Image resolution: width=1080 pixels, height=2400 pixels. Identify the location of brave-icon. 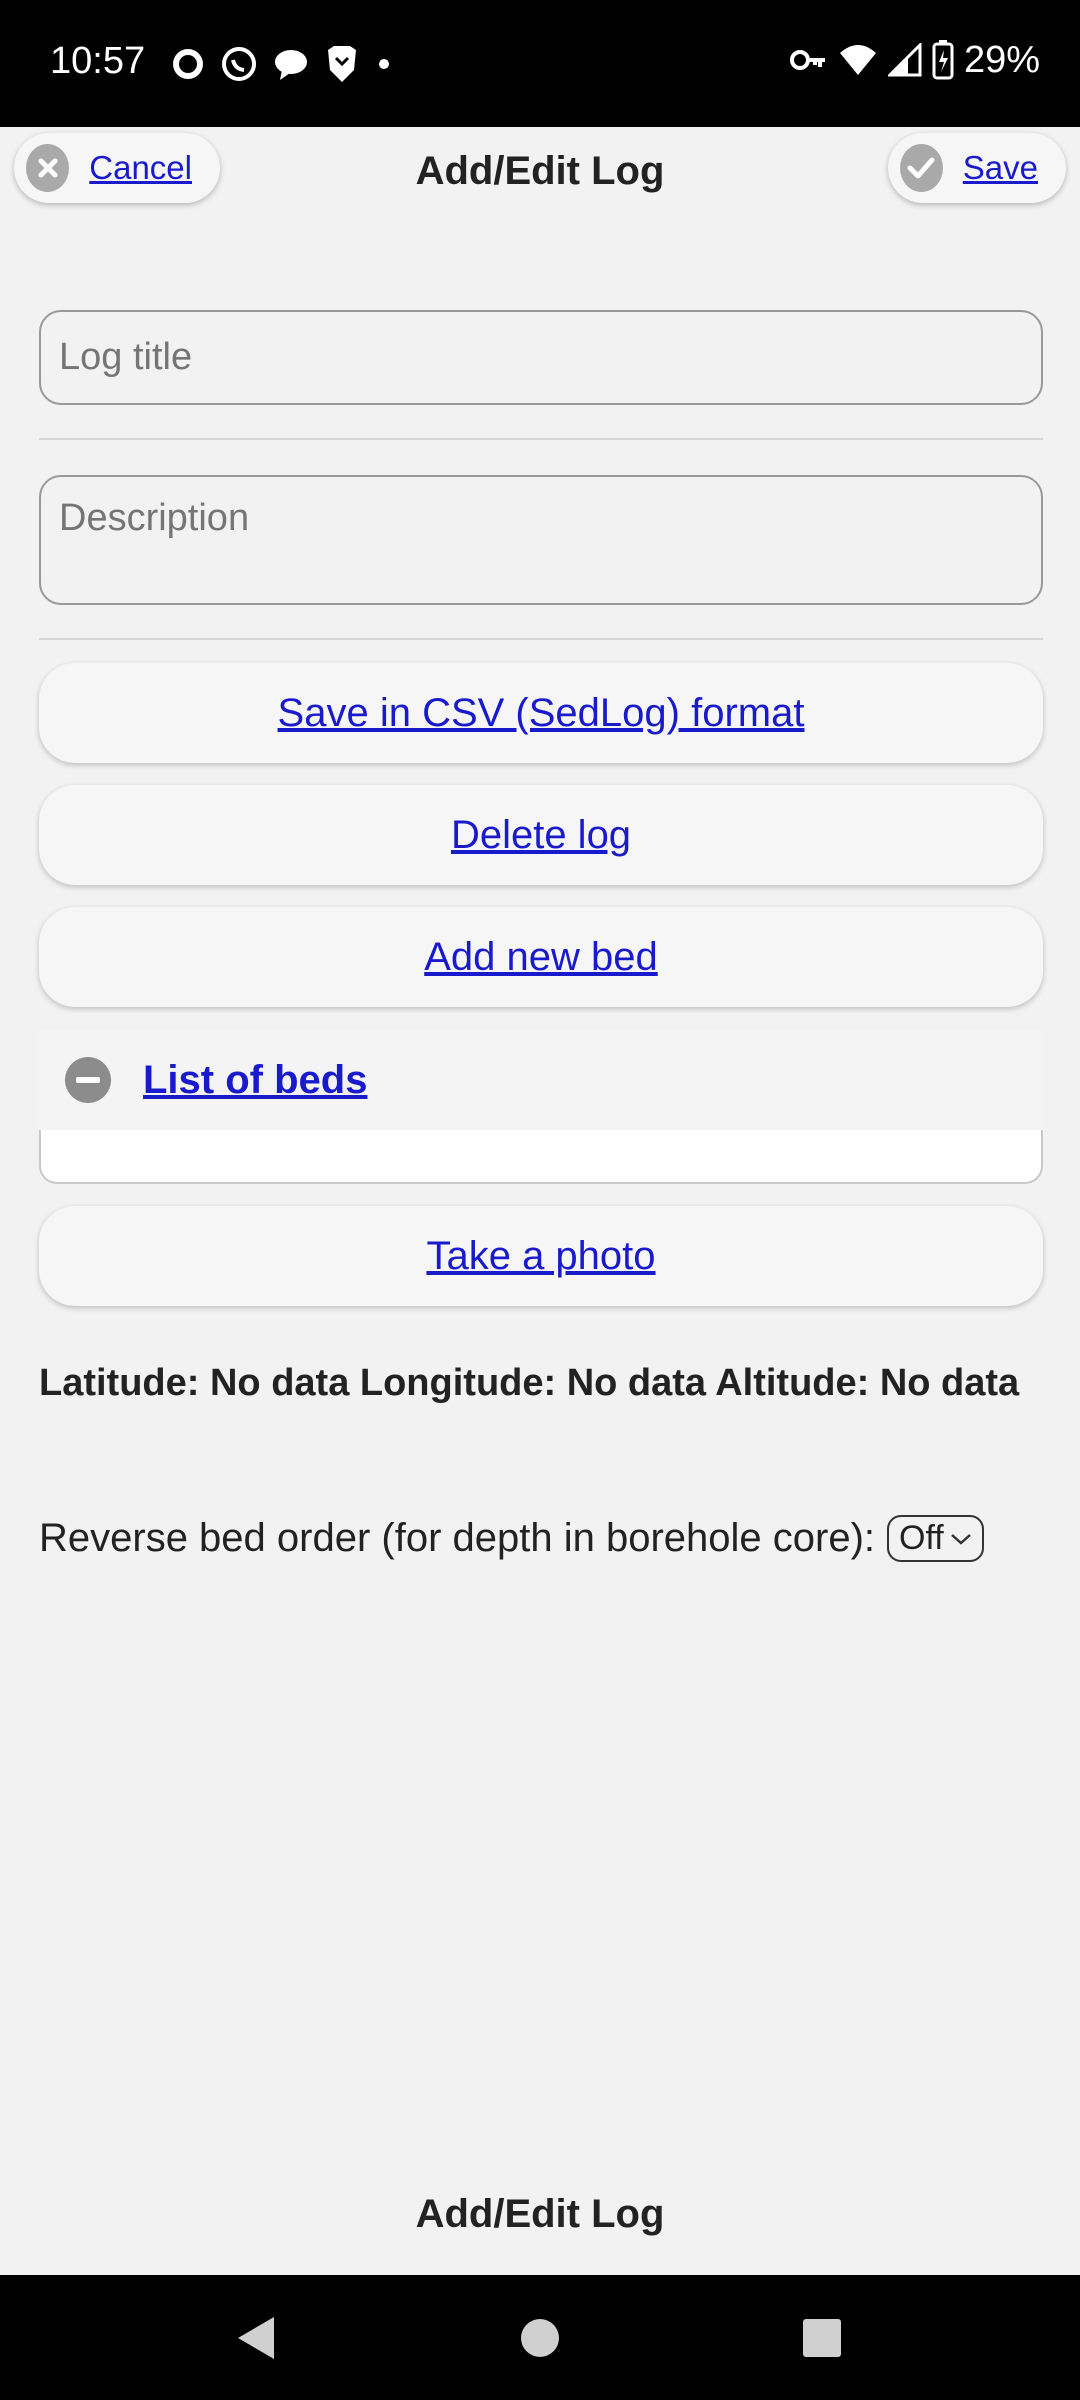
(342, 64).